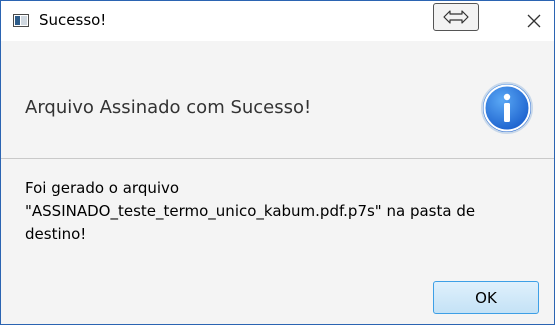  Describe the element at coordinates (277, 158) in the screenshot. I see `header-divider` at that location.